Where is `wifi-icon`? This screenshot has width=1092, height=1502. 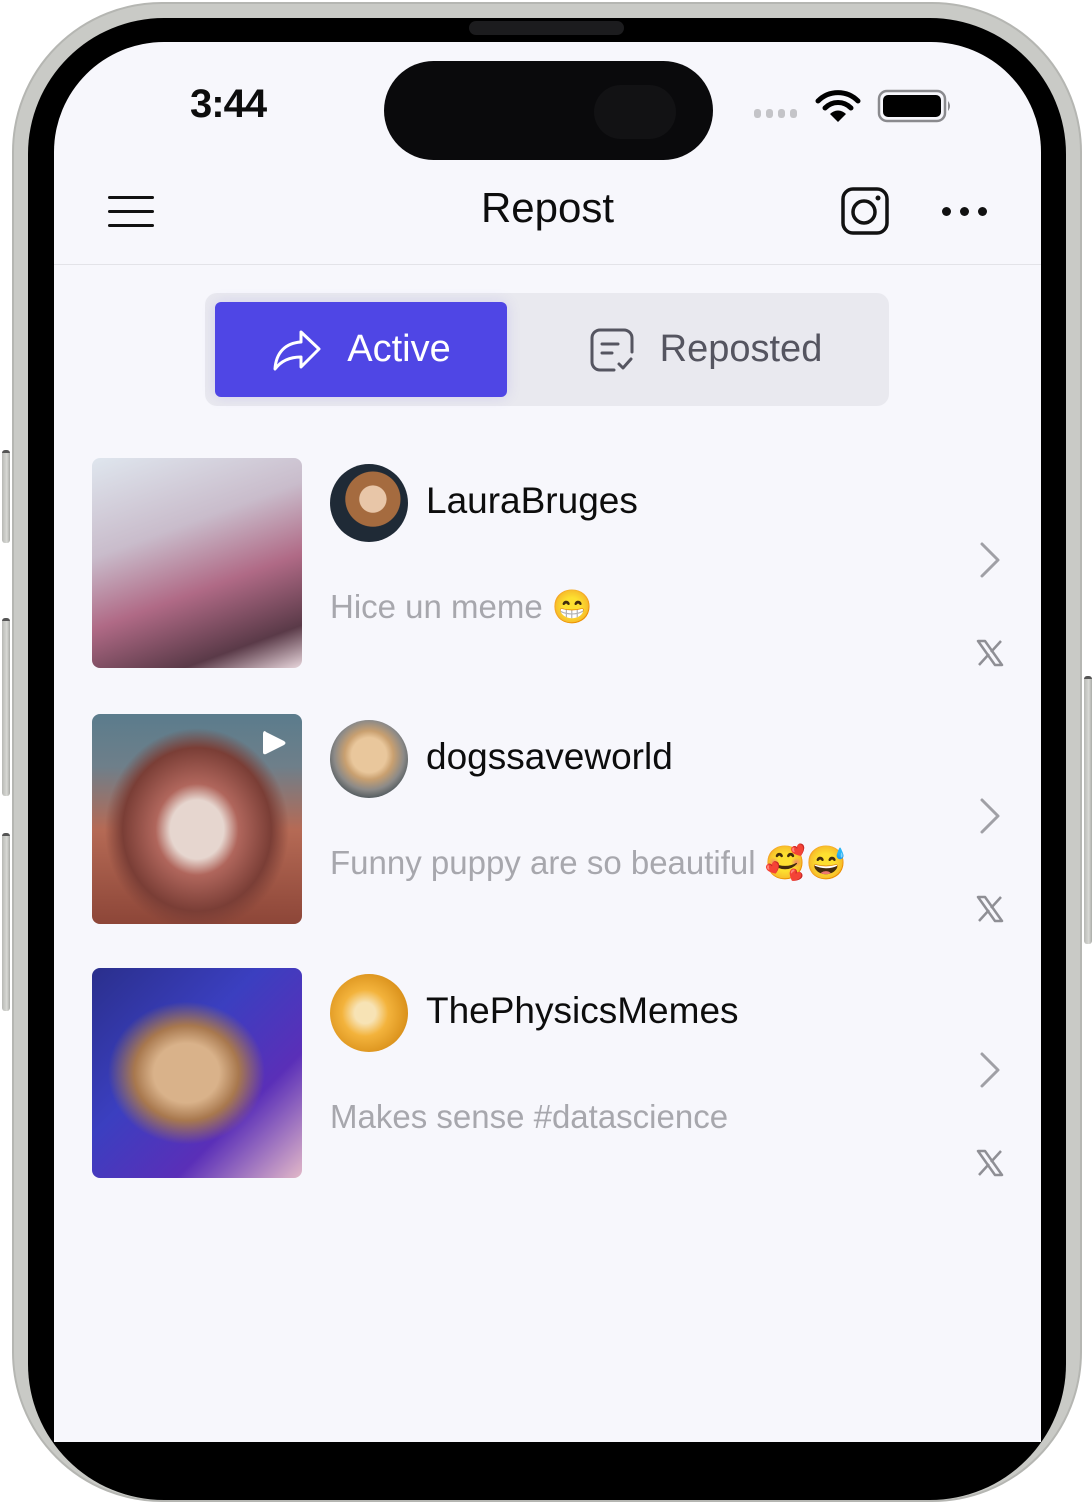
wifi-icon is located at coordinates (838, 106).